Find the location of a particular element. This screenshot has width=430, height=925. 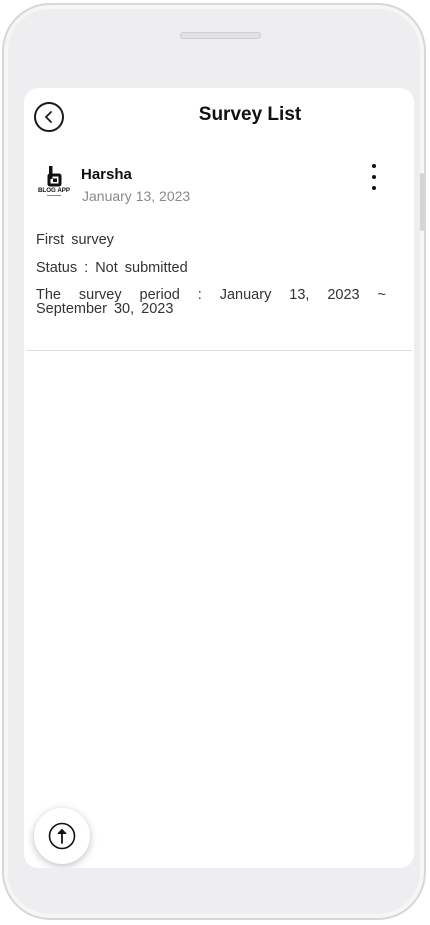

phone-side-button is located at coordinates (422, 202).